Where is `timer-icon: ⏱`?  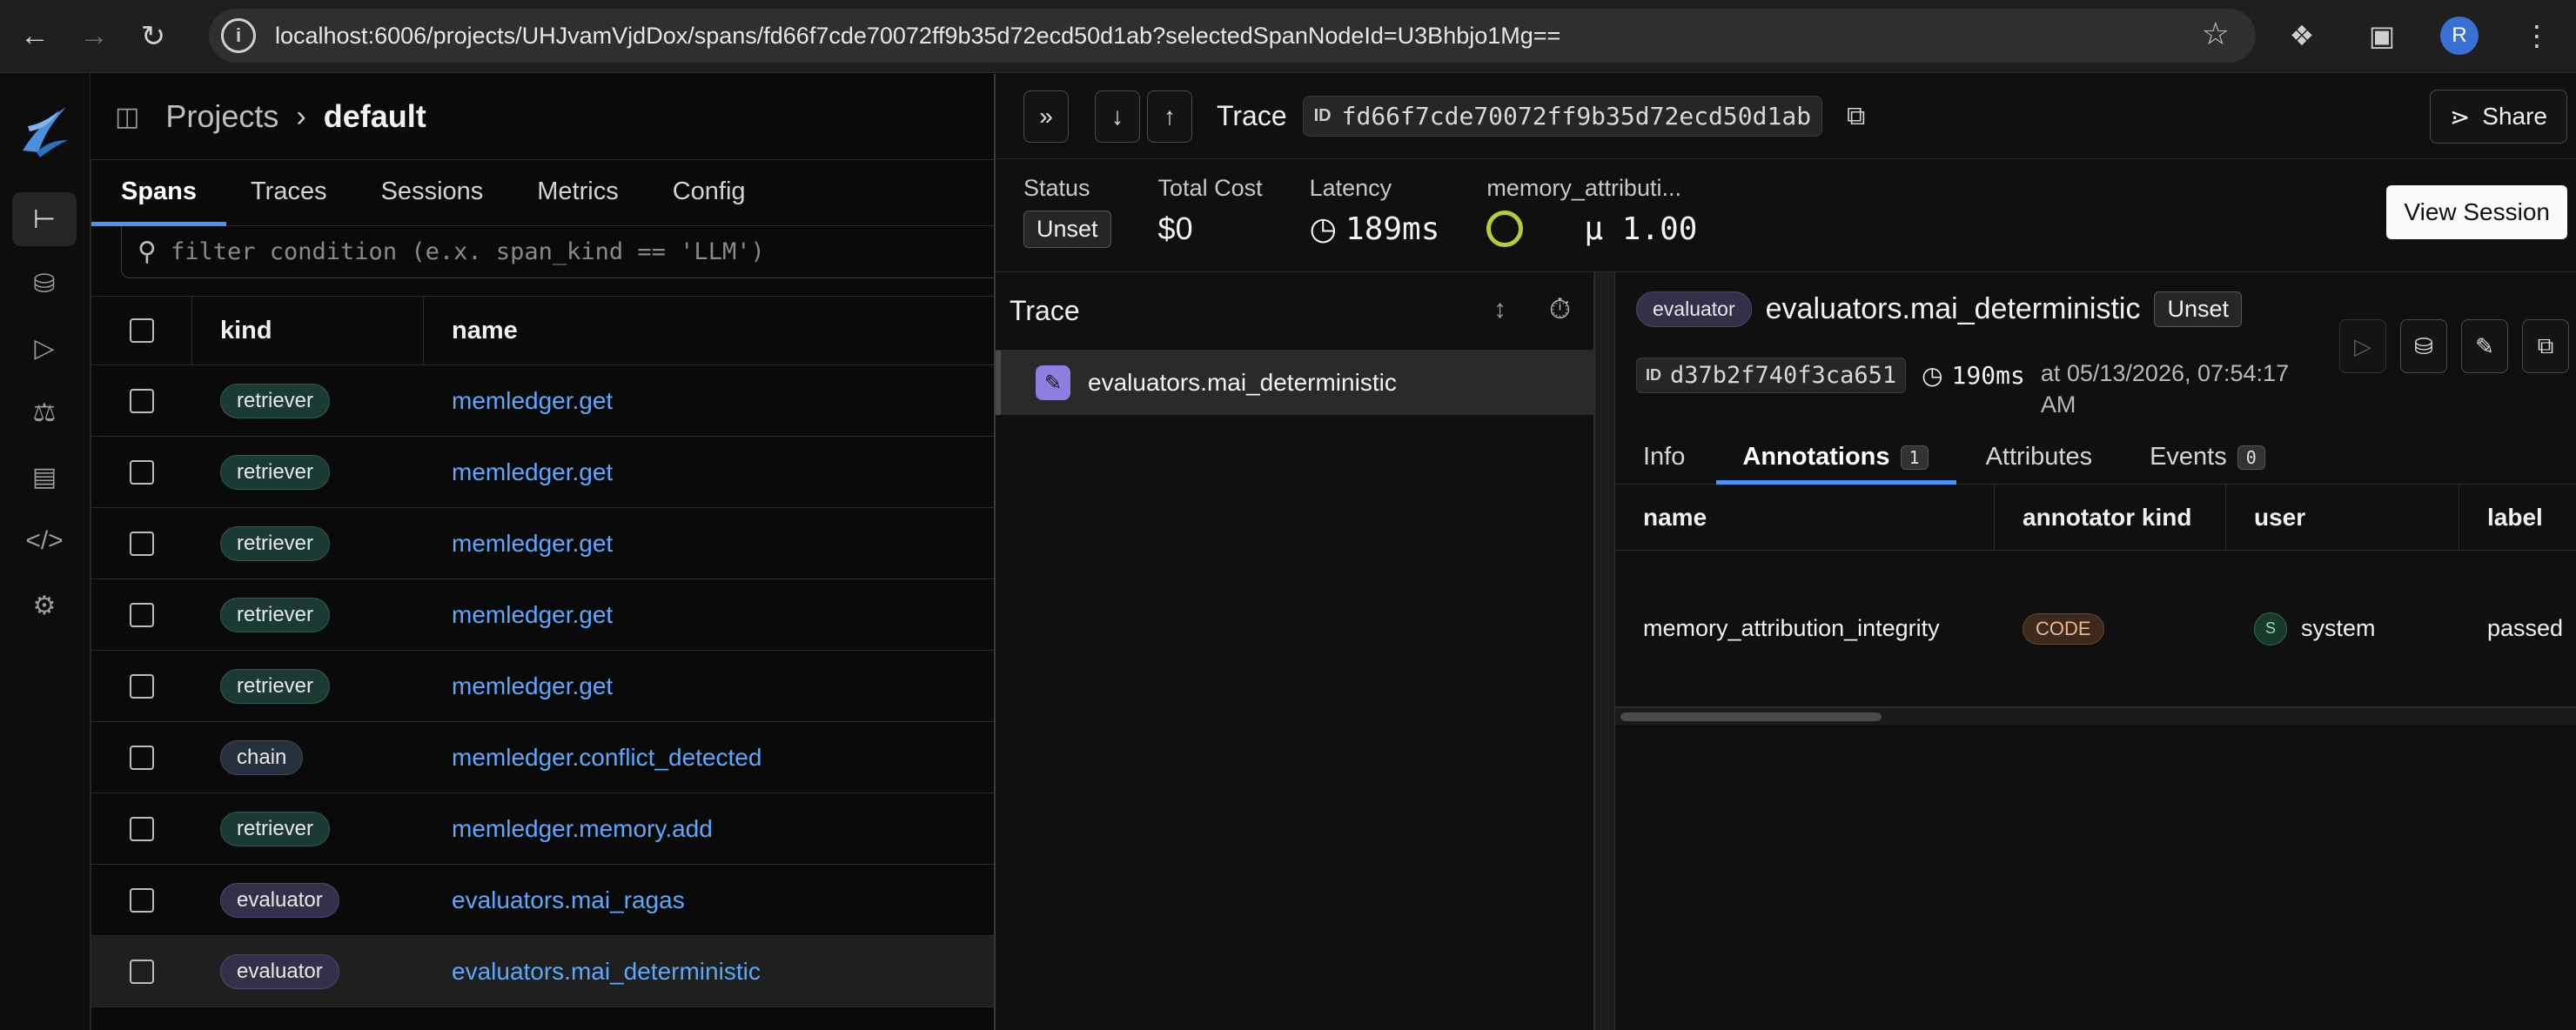 timer-icon: ⏱ is located at coordinates (1560, 309).